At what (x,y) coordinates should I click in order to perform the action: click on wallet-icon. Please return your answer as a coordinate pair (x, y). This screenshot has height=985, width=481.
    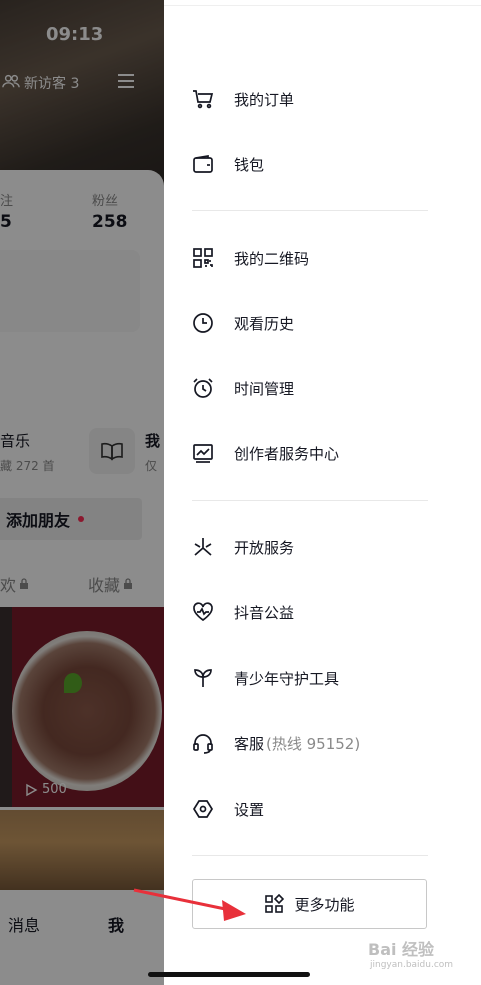
    Looking at the image, I should click on (203, 164).